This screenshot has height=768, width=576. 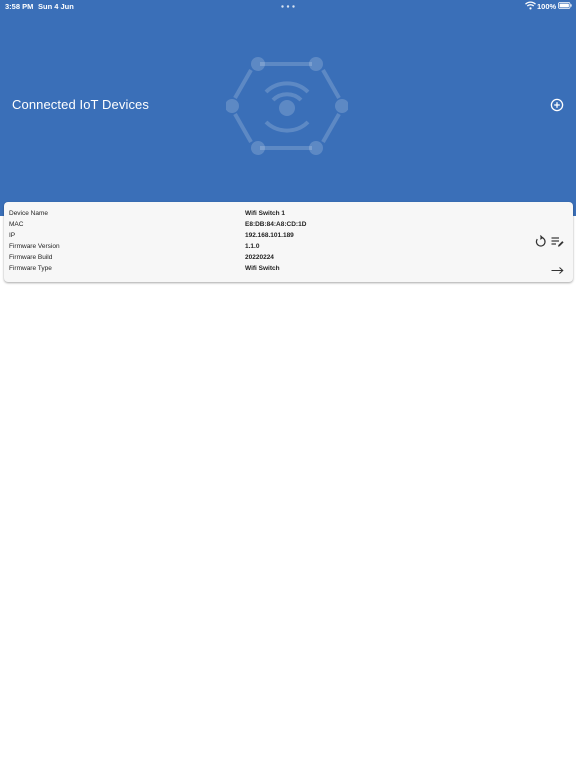 What do you see at coordinates (265, 213) in the screenshot?
I see `device-name-value: Wifi Switch 1` at bounding box center [265, 213].